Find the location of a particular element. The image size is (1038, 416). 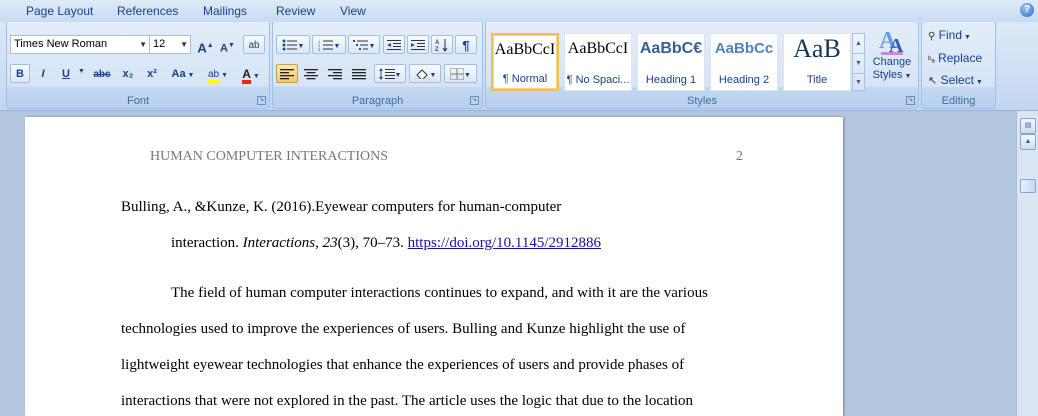

editing-group: ⚲ Find ▼ ᵇₐ Replace ↖ Select ▼ Editing is located at coordinates (958, 65).